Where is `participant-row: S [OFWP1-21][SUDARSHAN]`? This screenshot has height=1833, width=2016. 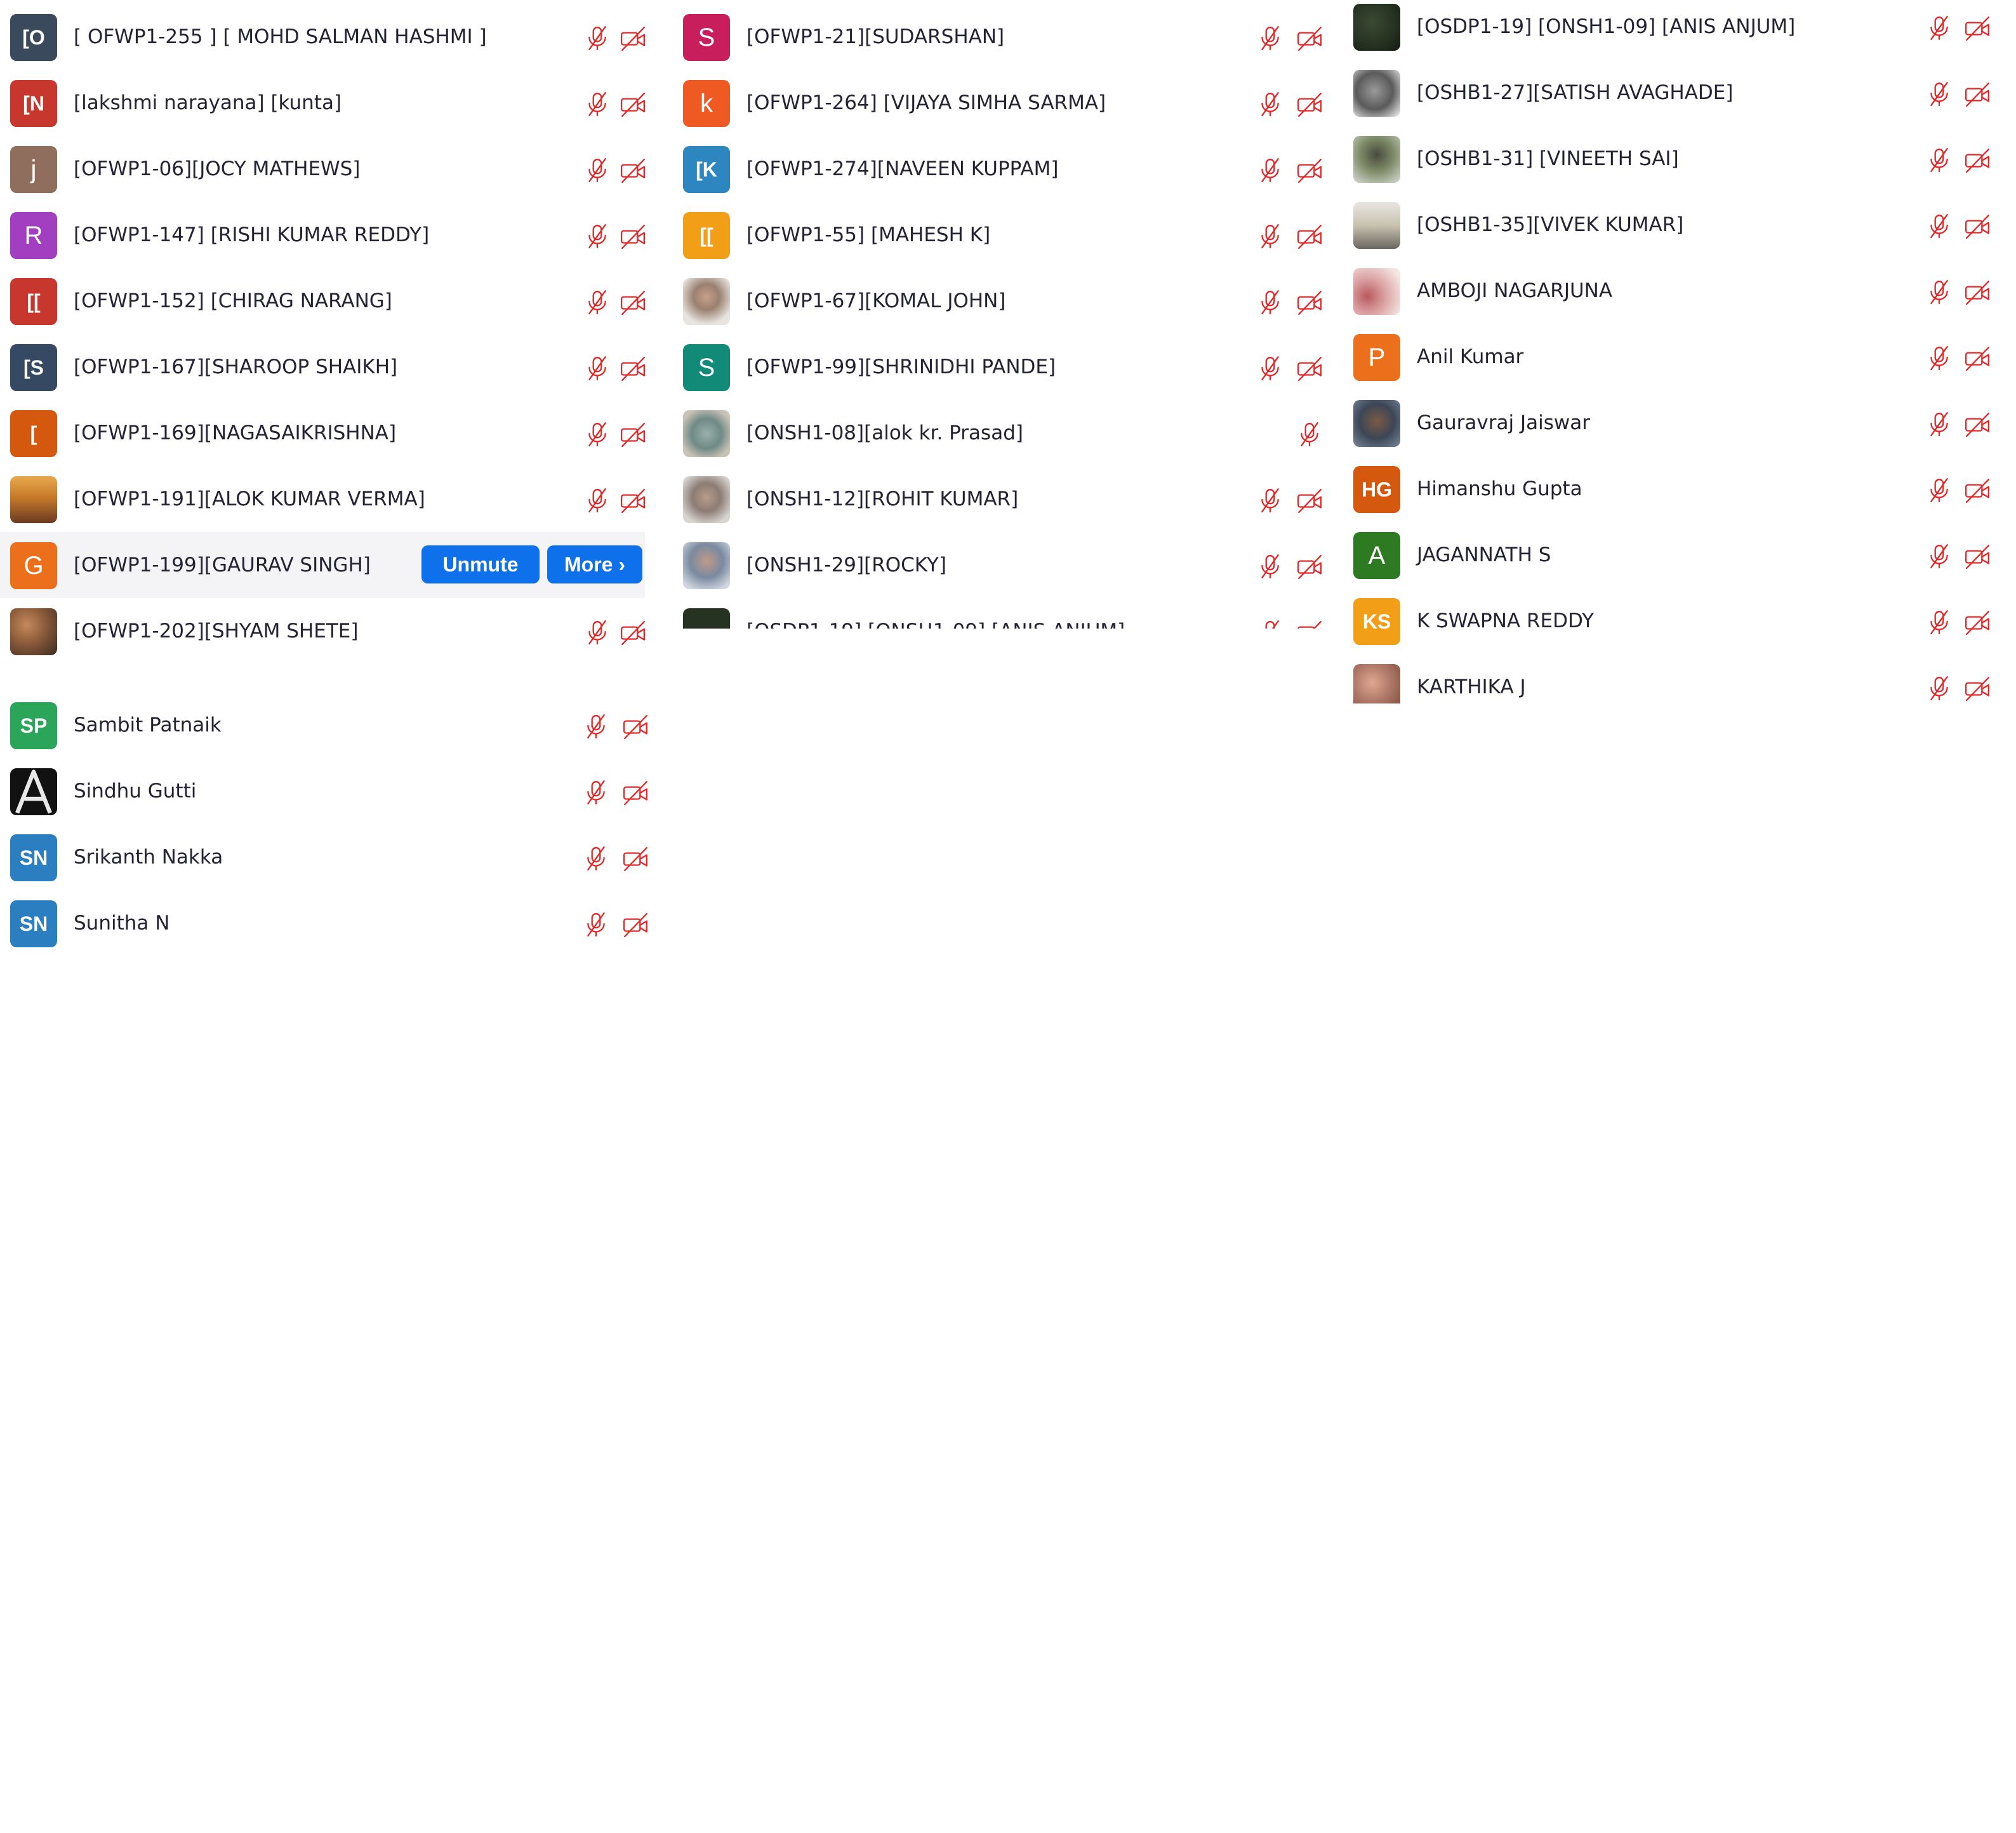 participant-row: S [OFWP1-21][SUDARSHAN] is located at coordinates (1003, 37).